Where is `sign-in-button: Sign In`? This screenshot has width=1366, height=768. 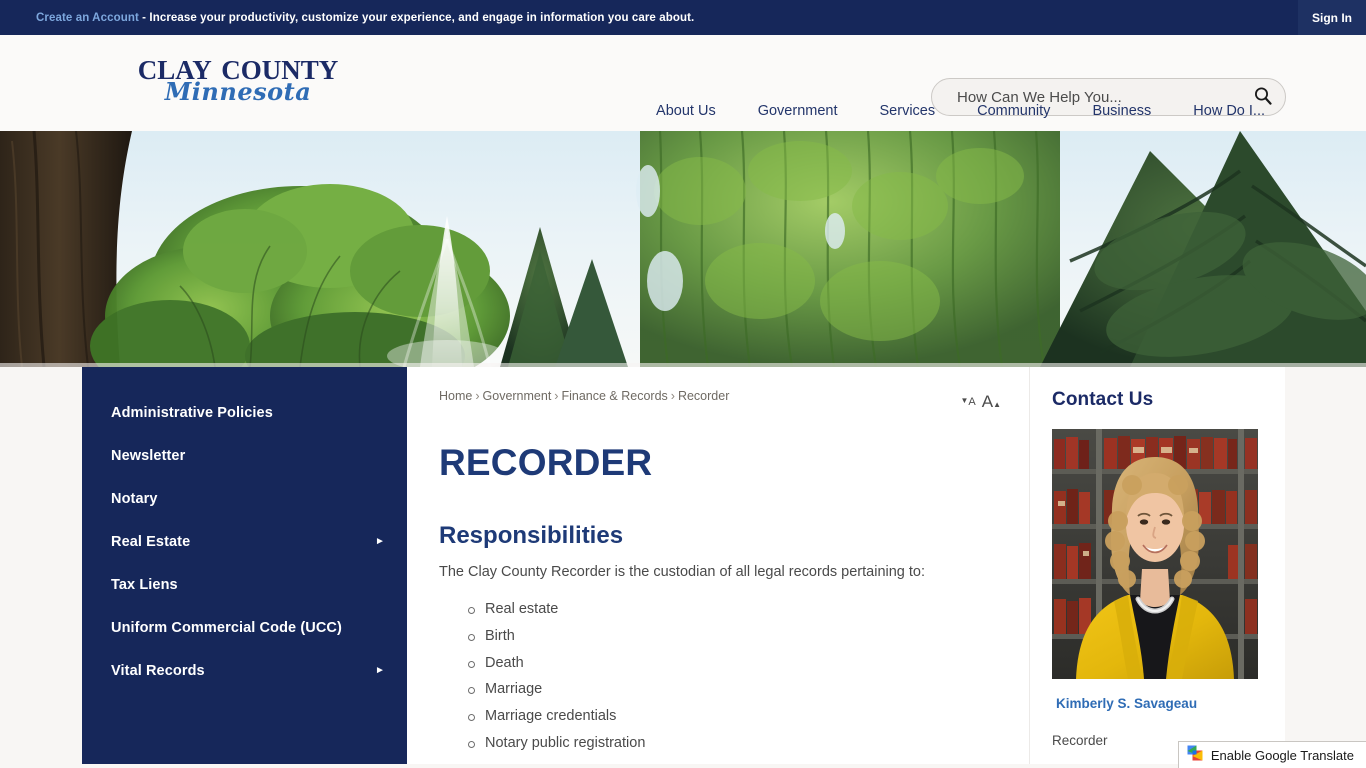
sign-in-button: Sign In is located at coordinates (1332, 17).